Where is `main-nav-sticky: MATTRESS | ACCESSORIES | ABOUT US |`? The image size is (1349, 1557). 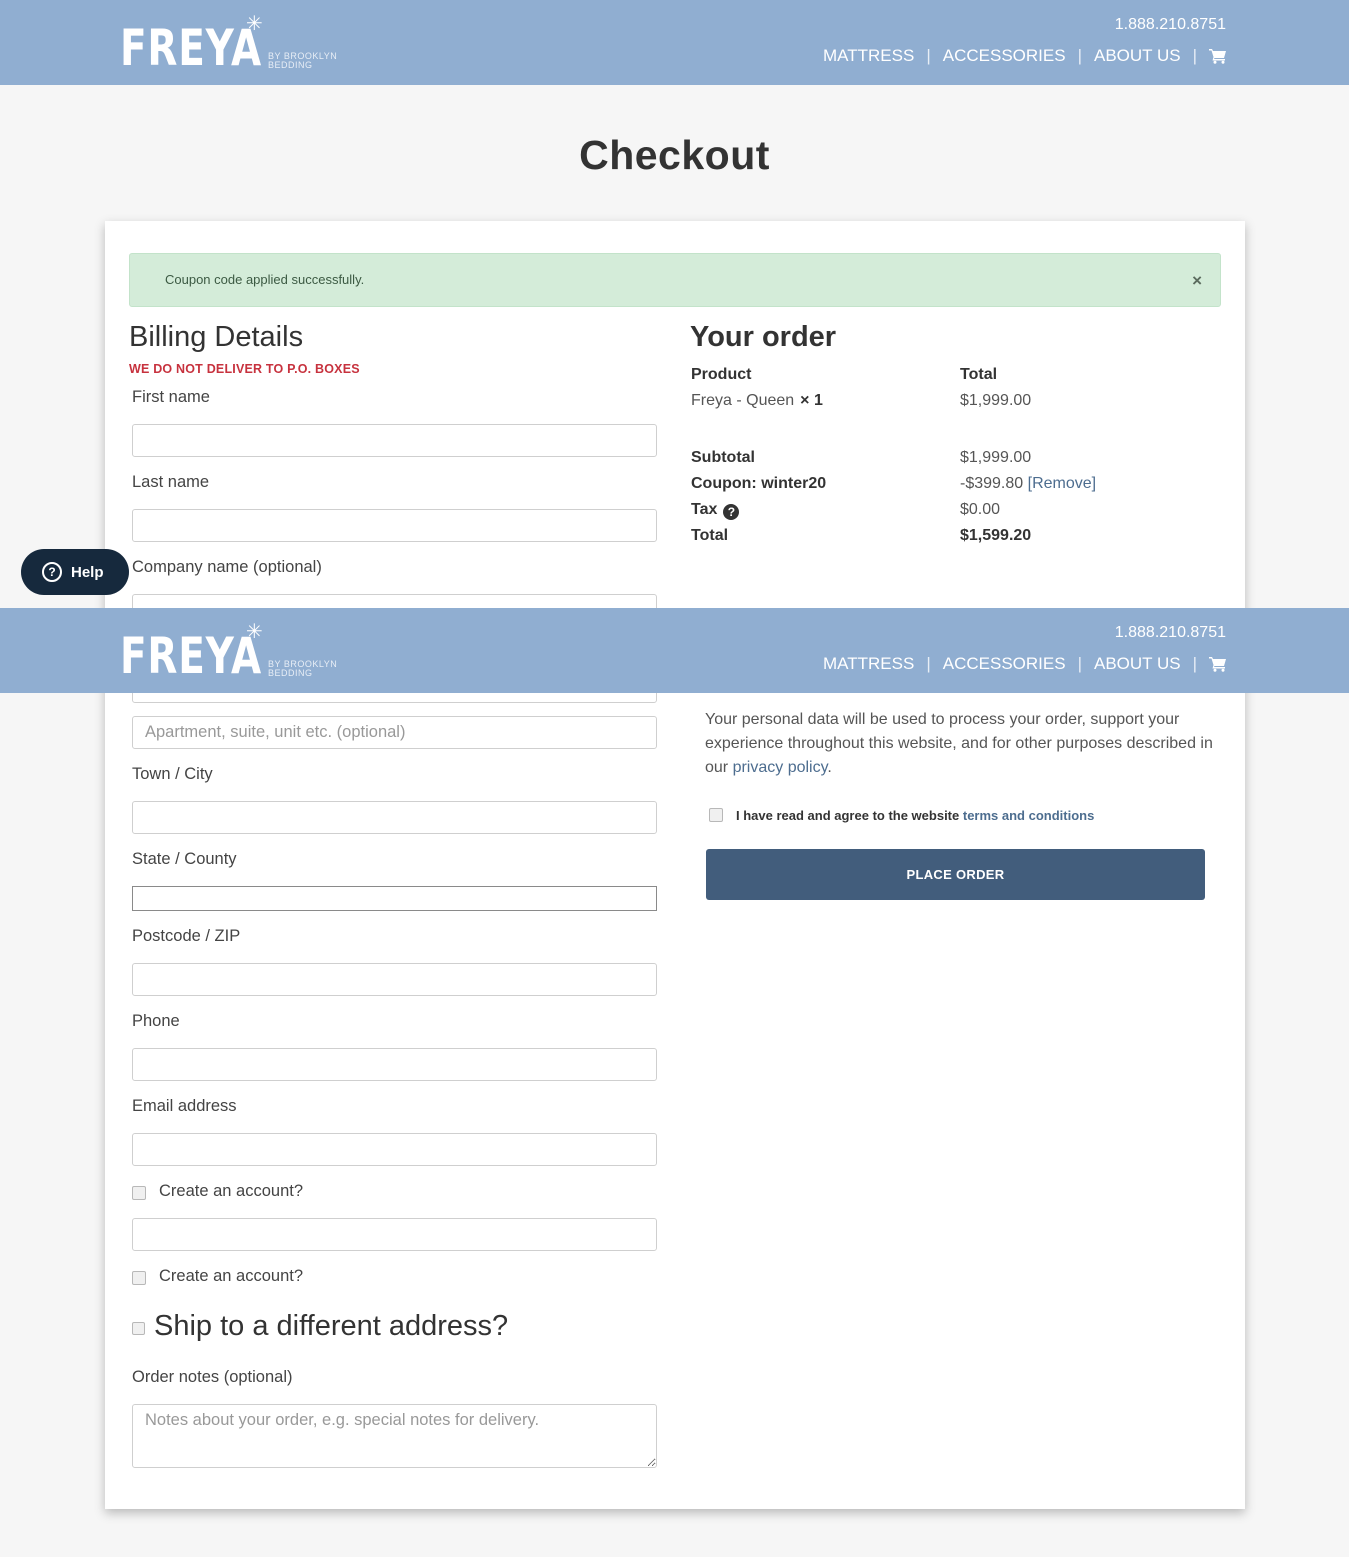 main-nav-sticky: MATTRESS | ACCESSORIES | ABOUT US | is located at coordinates (1025, 664).